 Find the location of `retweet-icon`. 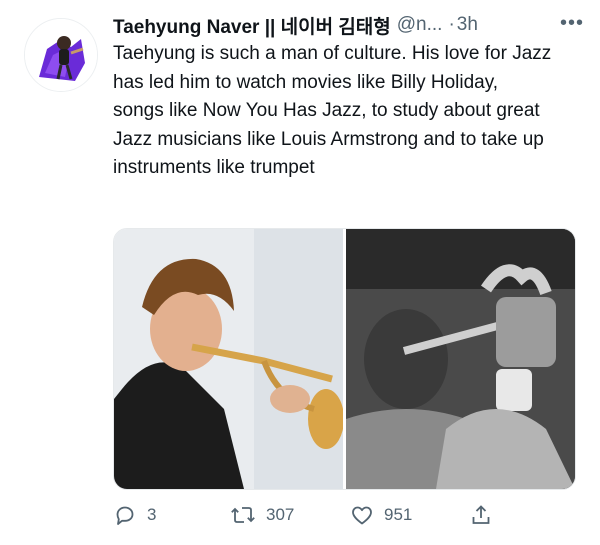

retweet-icon is located at coordinates (243, 515).